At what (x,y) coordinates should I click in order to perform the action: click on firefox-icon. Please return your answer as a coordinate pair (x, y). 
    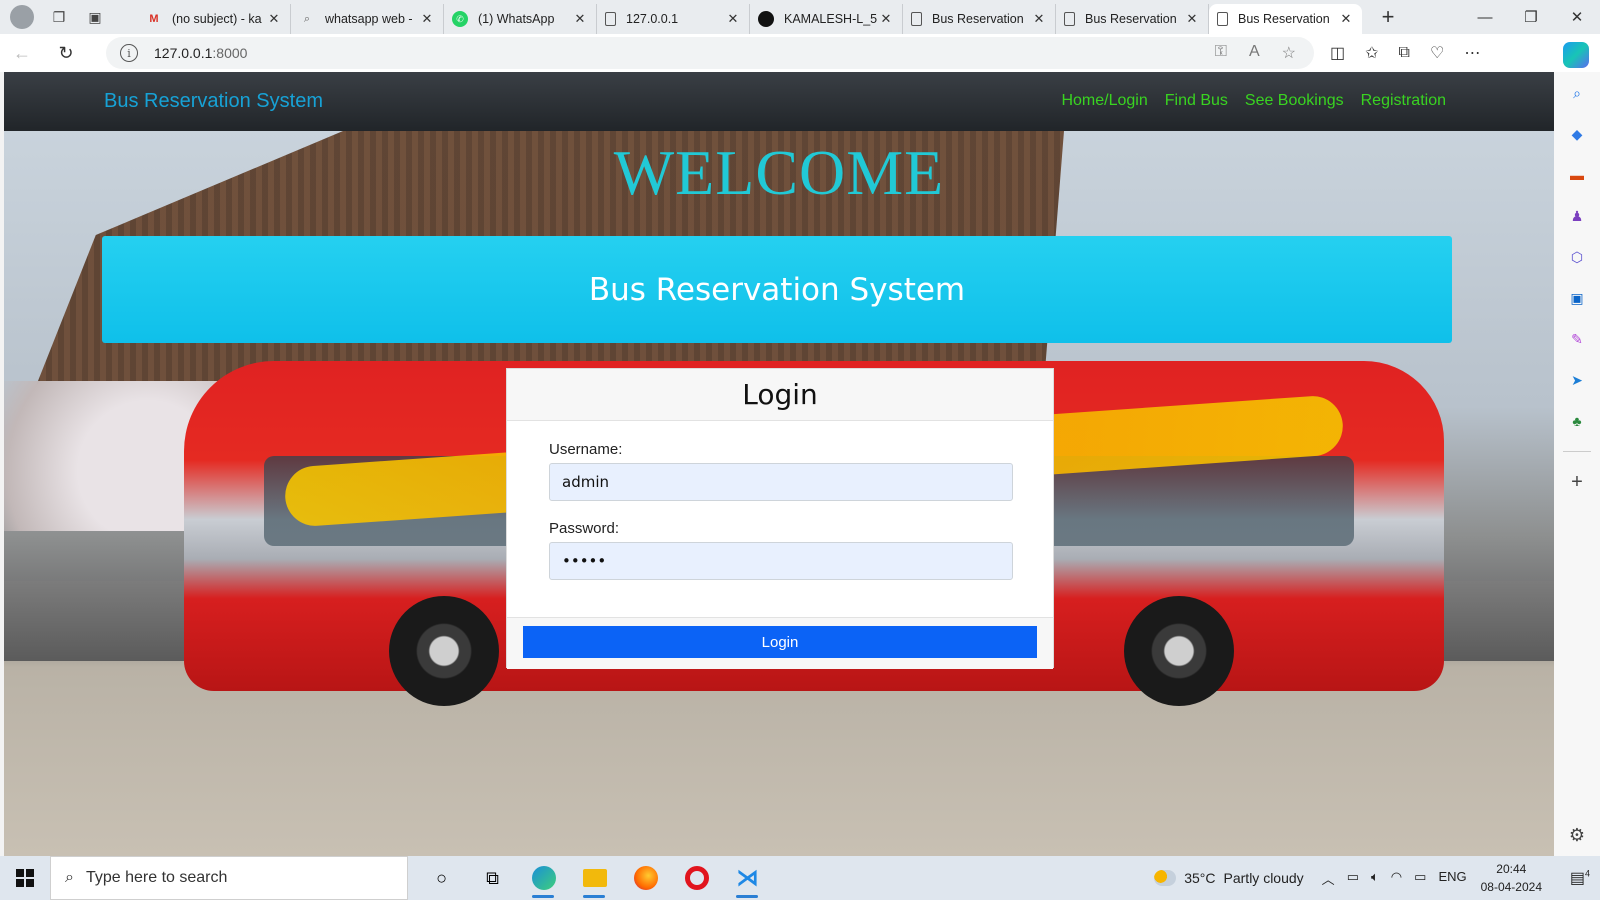
    Looking at the image, I should click on (645, 878).